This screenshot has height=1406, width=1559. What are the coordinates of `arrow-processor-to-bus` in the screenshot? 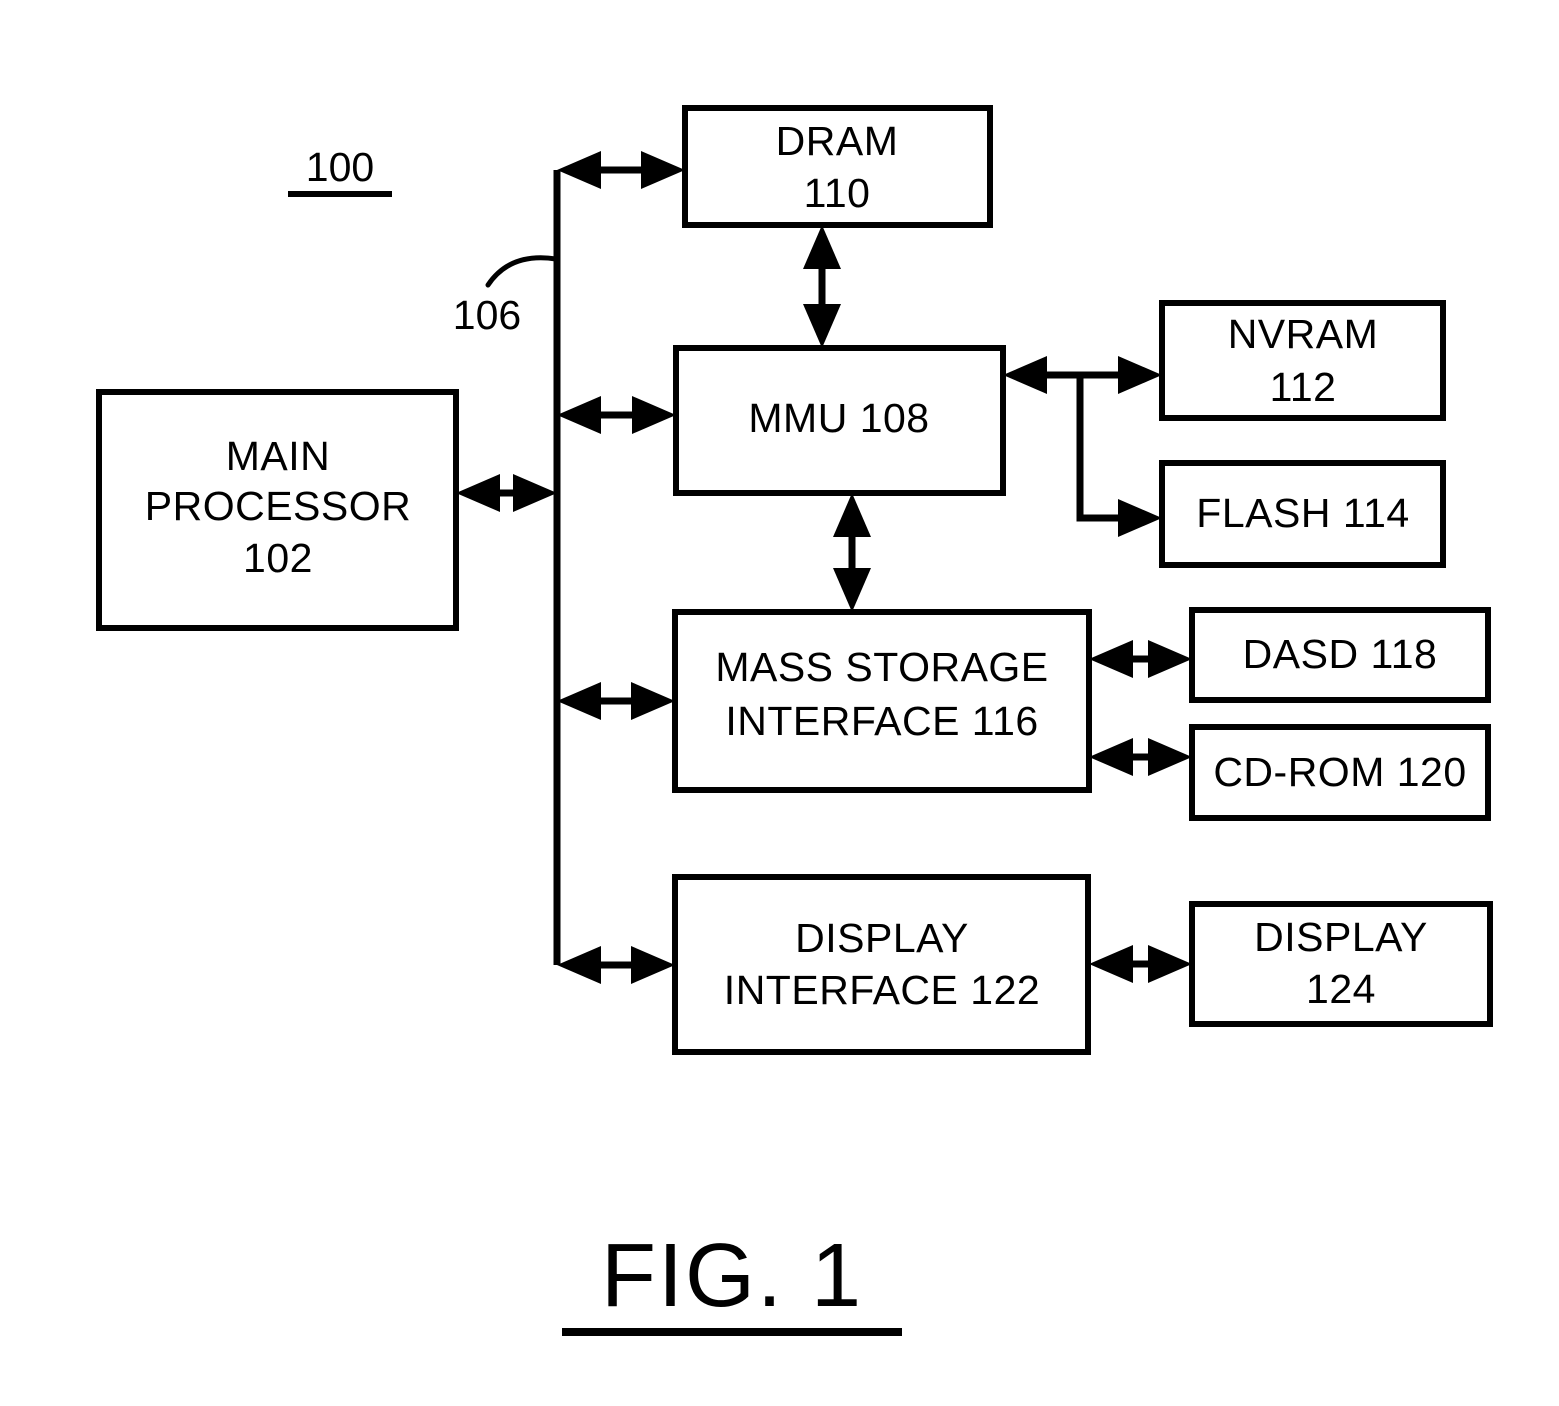 It's located at (506, 493).